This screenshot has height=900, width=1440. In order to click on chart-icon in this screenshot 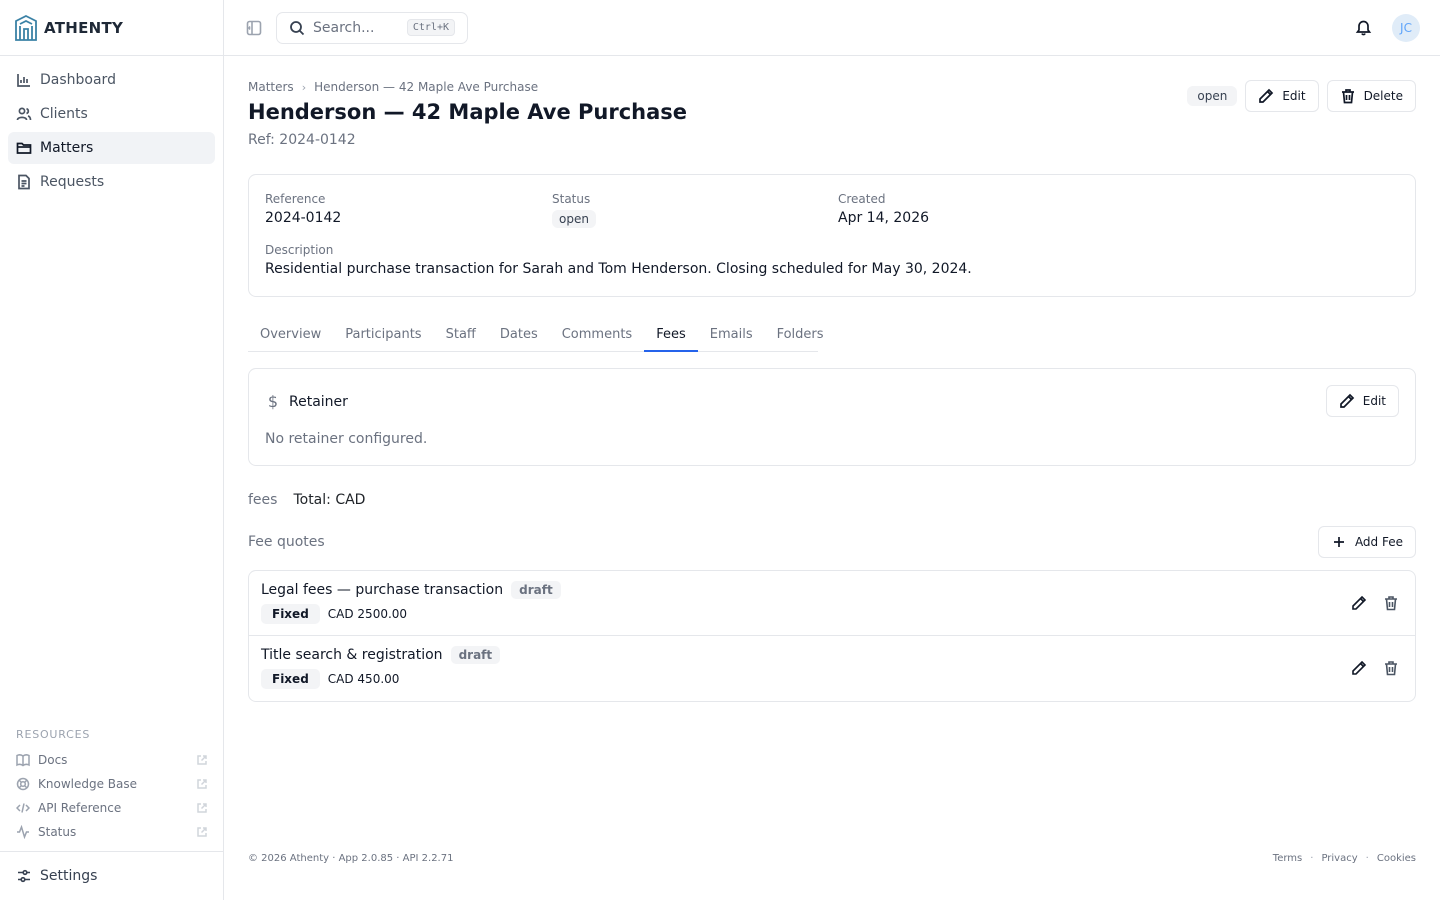, I will do `click(23, 80)`.